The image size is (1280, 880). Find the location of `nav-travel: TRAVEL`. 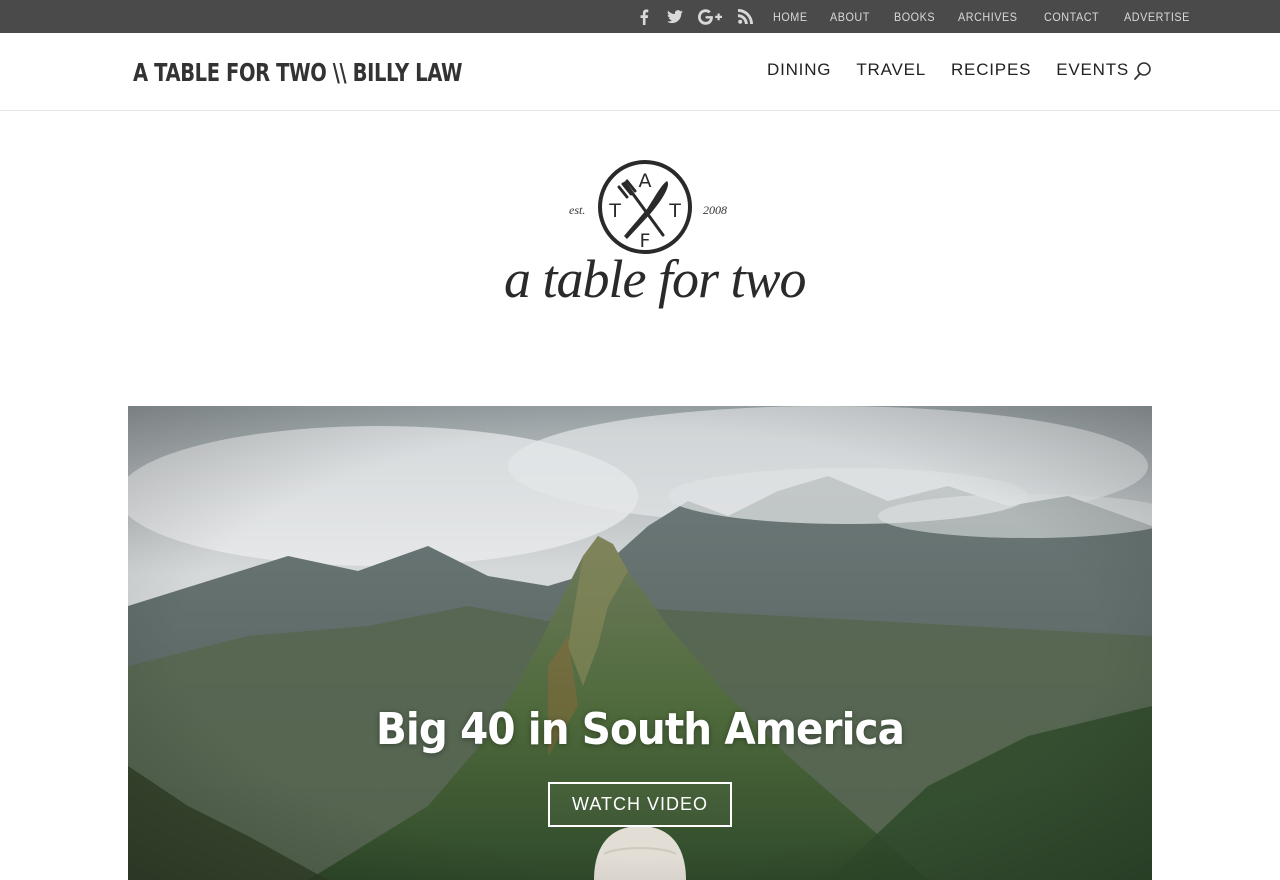

nav-travel: TRAVEL is located at coordinates (891, 70).